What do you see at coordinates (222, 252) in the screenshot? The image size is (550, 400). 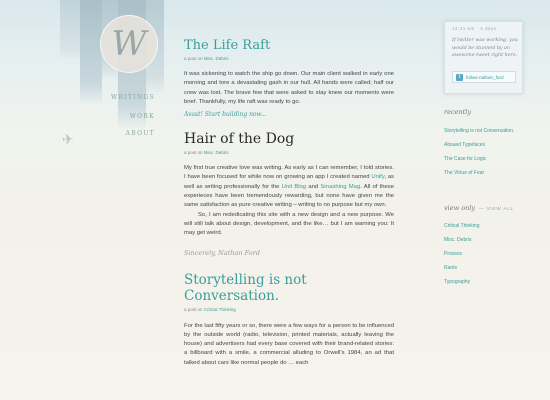 I see `post-signature: Sincerely, Nathan Ford` at bounding box center [222, 252].